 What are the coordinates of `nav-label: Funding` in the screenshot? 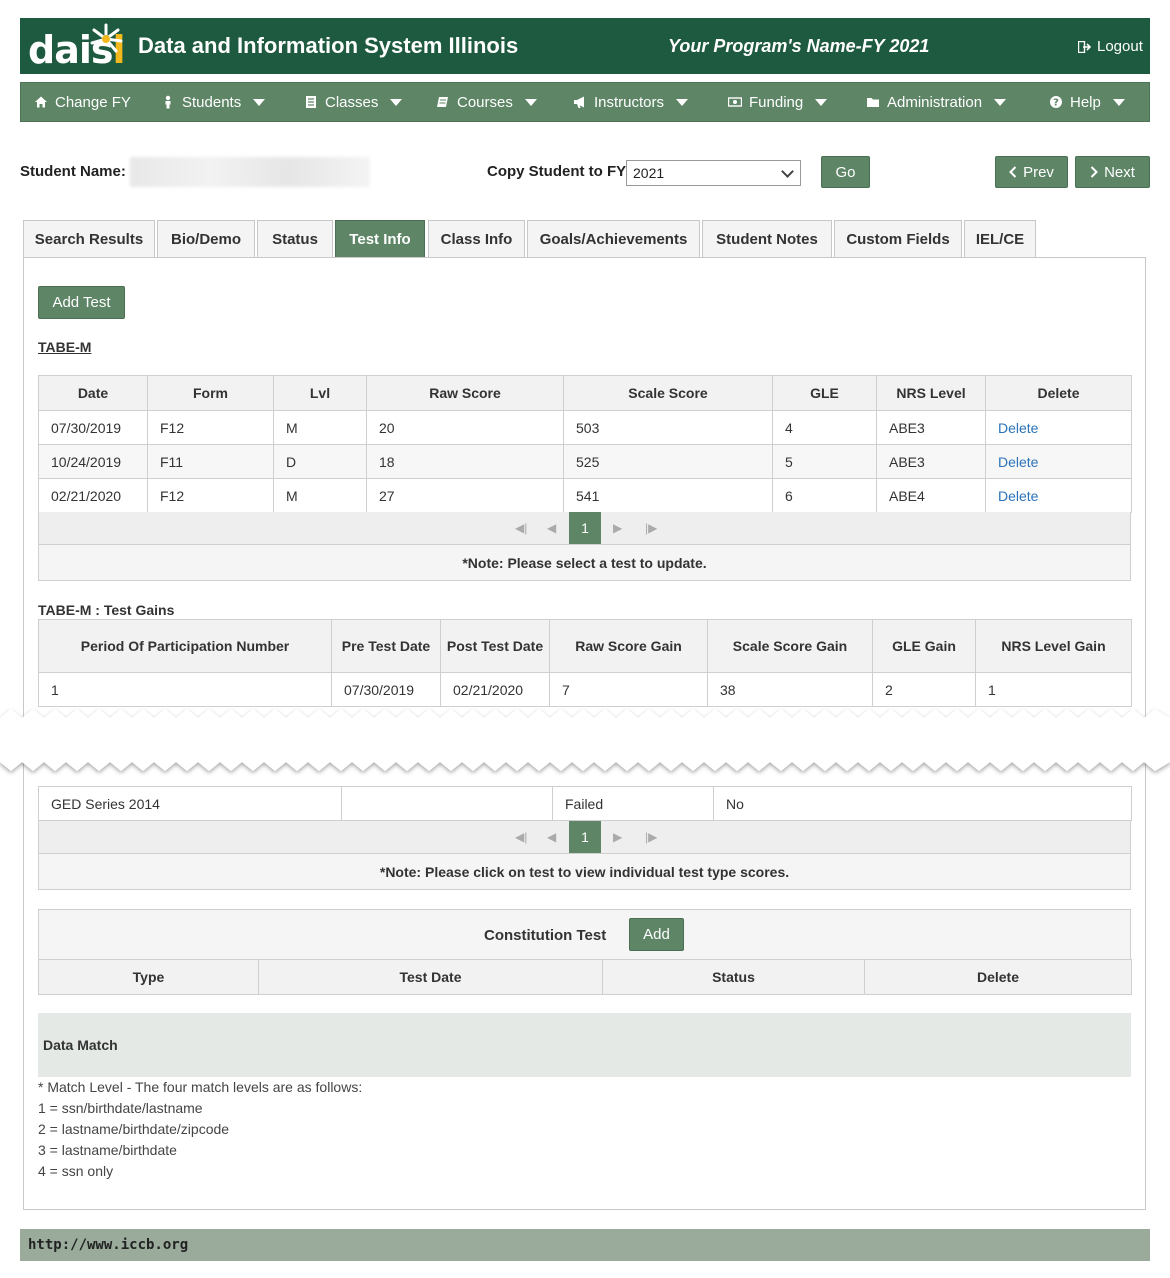 It's located at (776, 102).